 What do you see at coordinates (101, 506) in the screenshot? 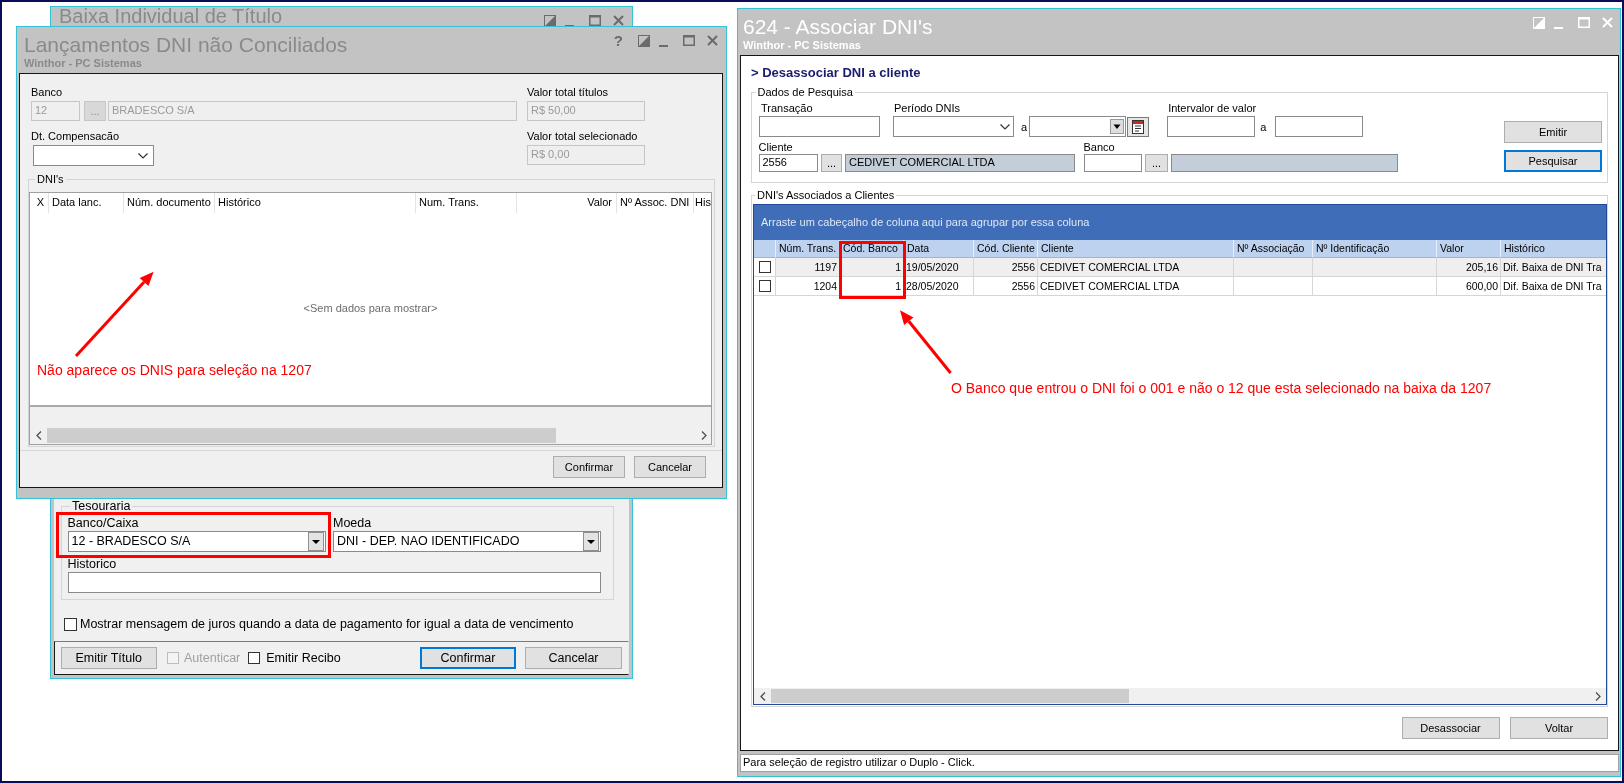
I see `group-legend: Tesouraria` at bounding box center [101, 506].